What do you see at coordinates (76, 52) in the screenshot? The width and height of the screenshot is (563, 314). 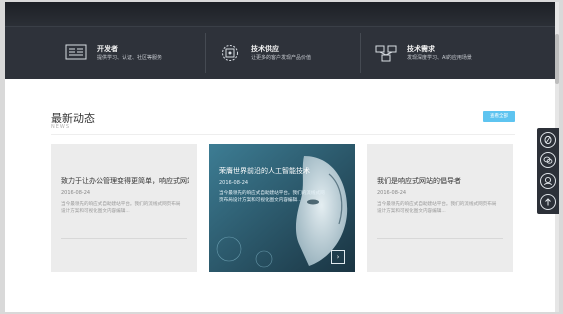 I see `developer-book-icon` at bounding box center [76, 52].